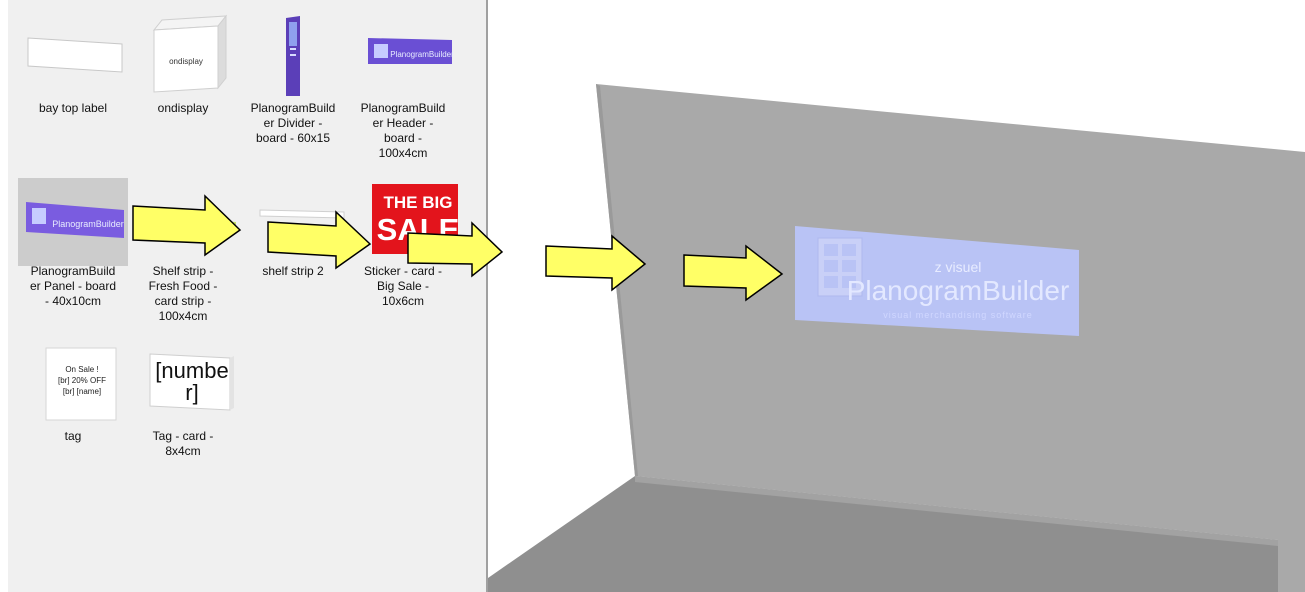 The width and height of the screenshot is (1305, 592). I want to click on sign-brand: z visuel, so click(958, 267).